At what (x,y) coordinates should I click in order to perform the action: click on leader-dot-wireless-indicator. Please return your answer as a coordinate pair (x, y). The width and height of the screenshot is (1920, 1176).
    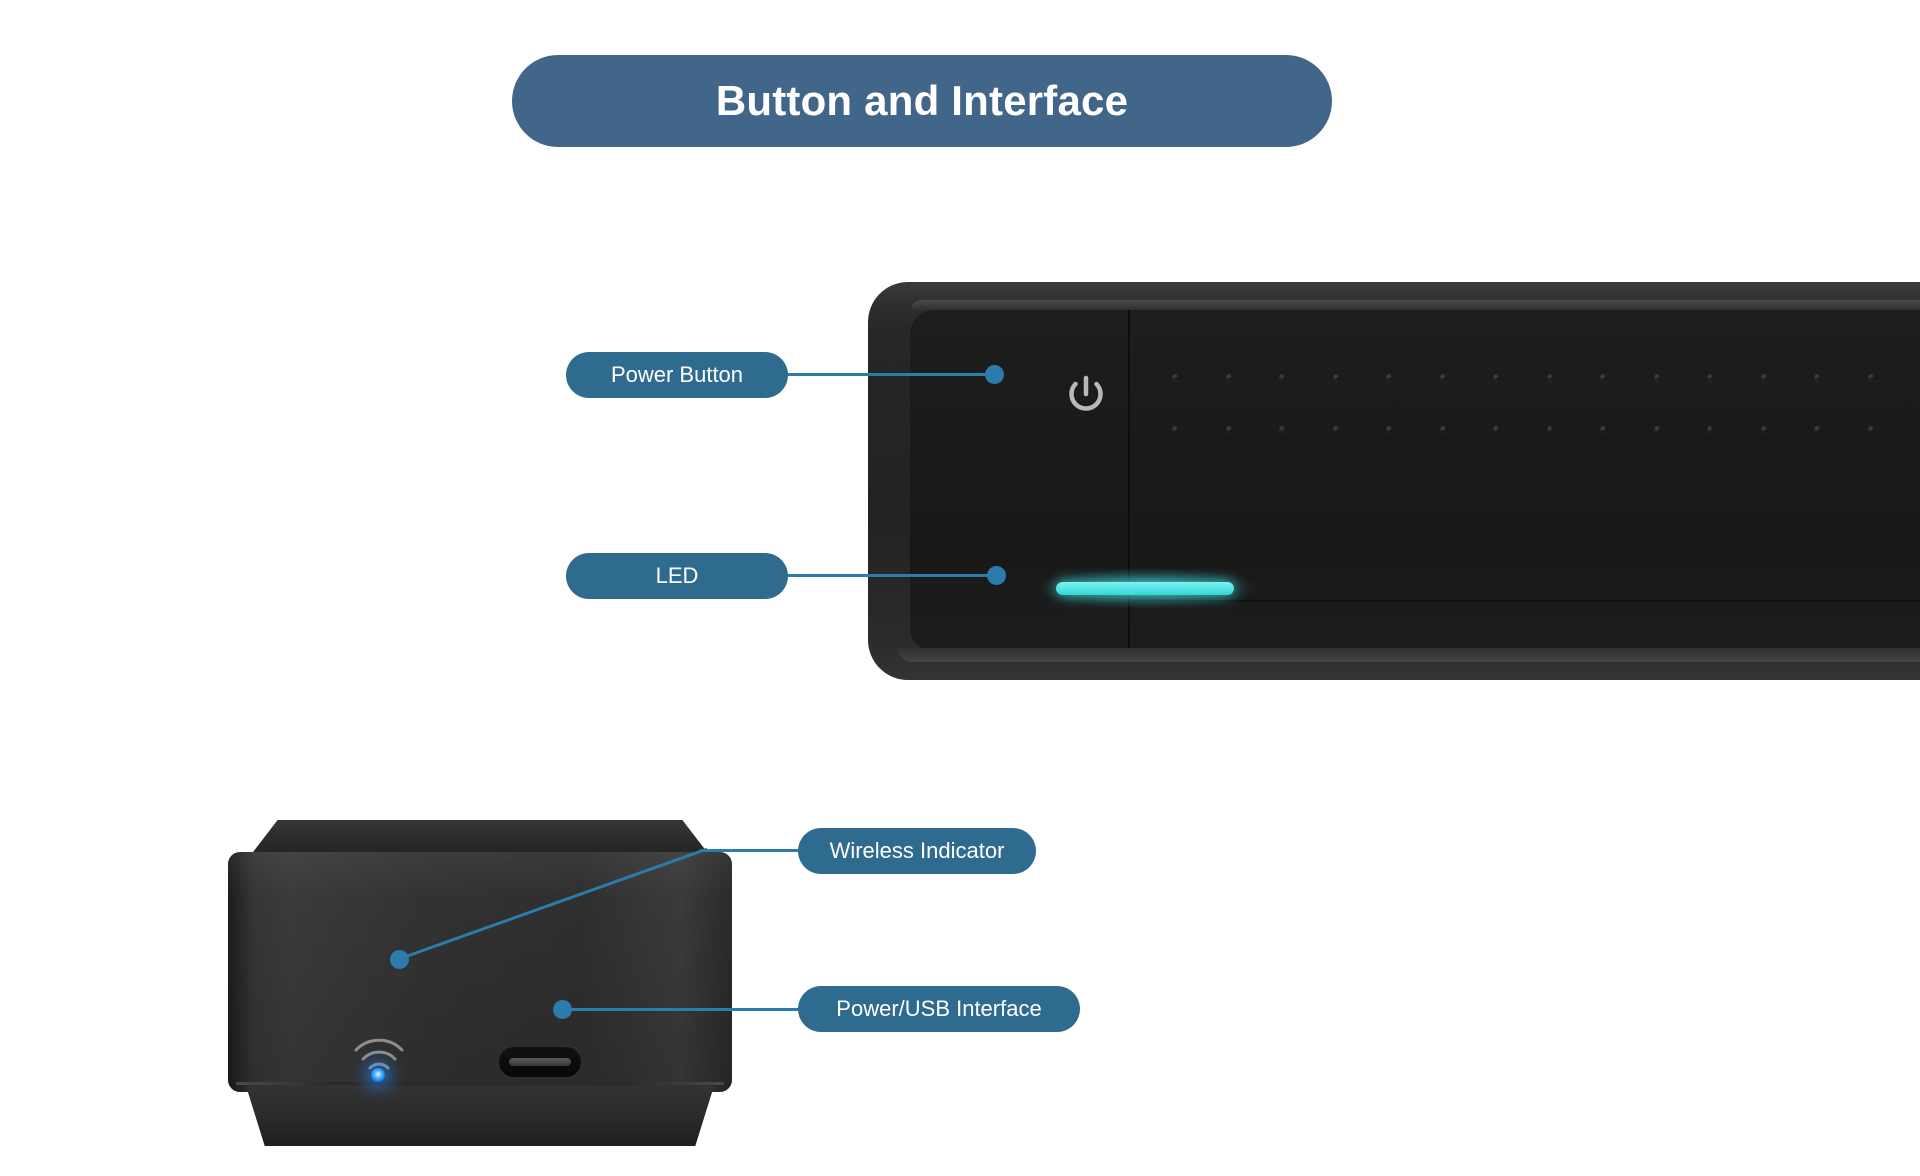
    Looking at the image, I should click on (399, 959).